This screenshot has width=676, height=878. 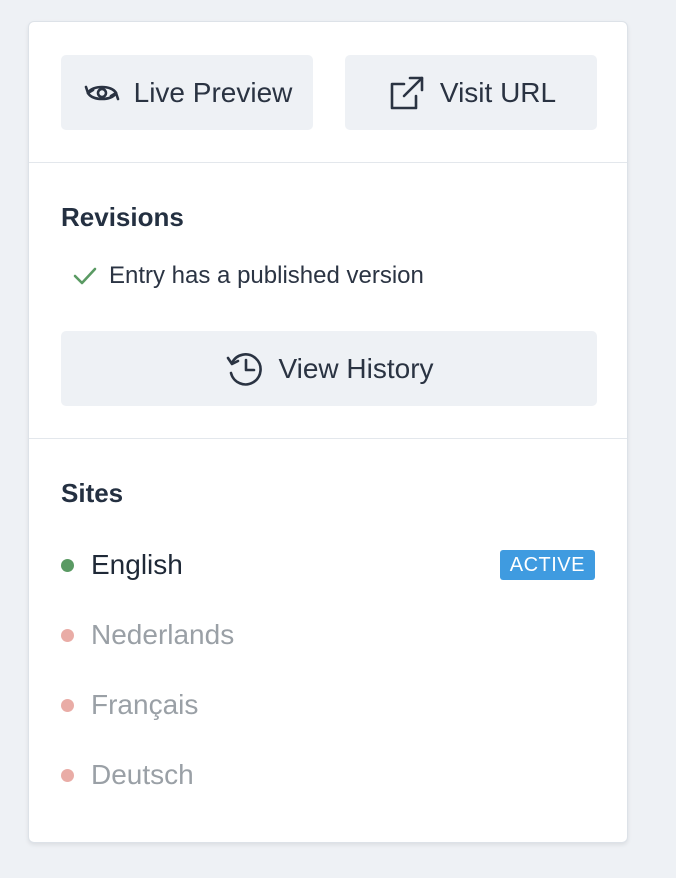 I want to click on site-item-english: English ACTIVE, so click(x=328, y=565).